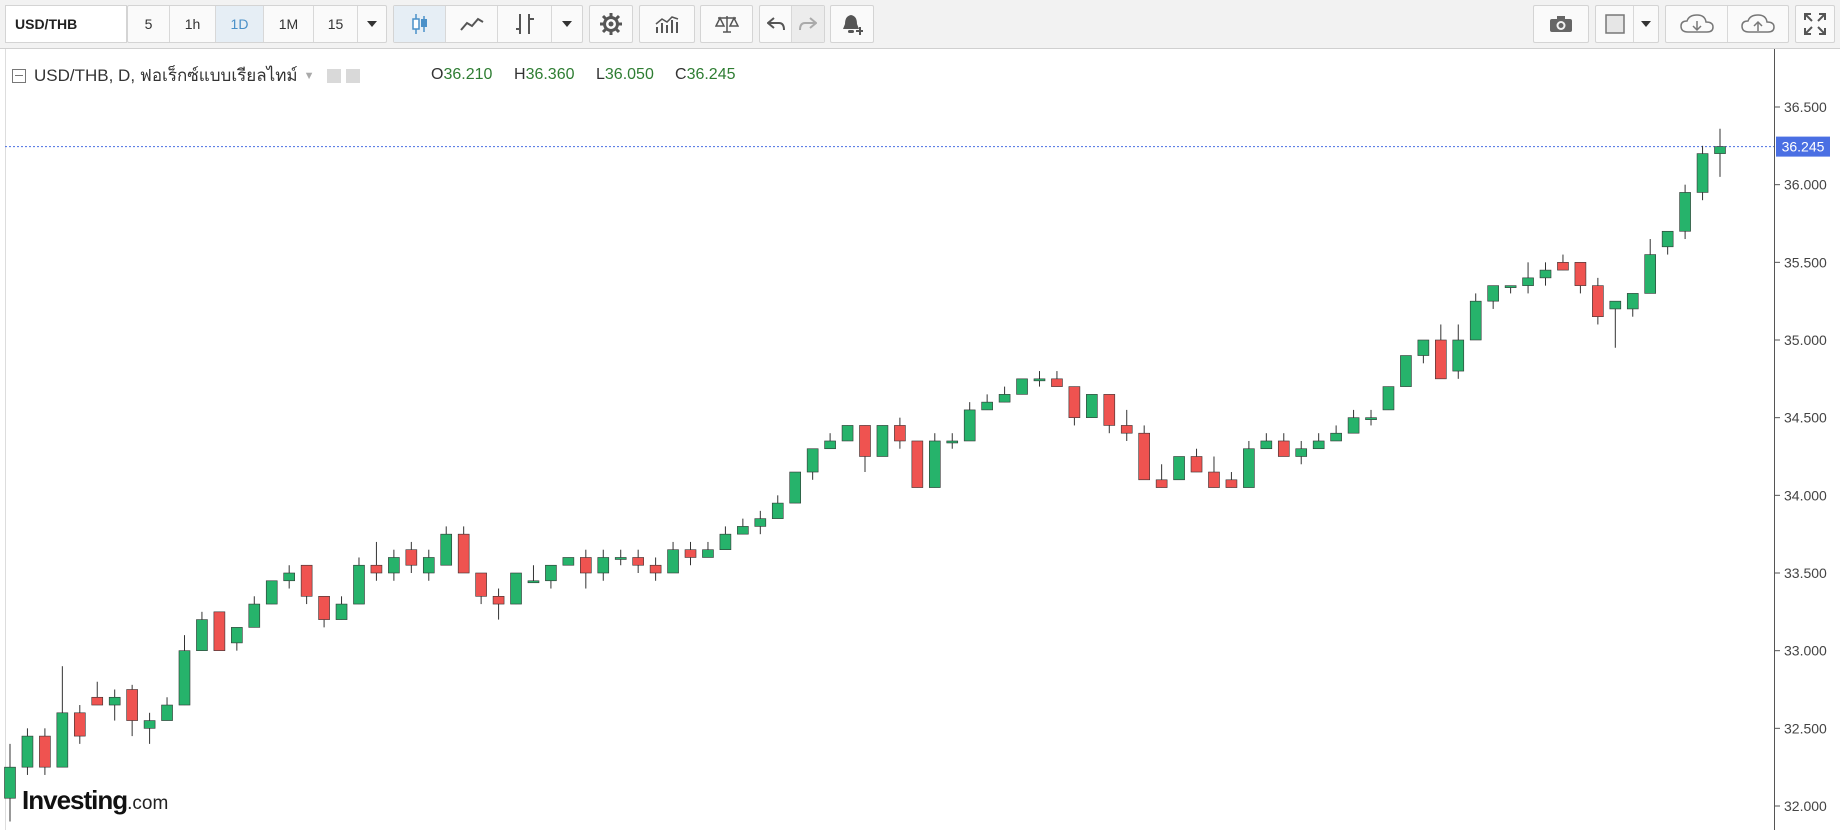  Describe the element at coordinates (336, 24) in the screenshot. I see `interval-15-button: 15` at that location.